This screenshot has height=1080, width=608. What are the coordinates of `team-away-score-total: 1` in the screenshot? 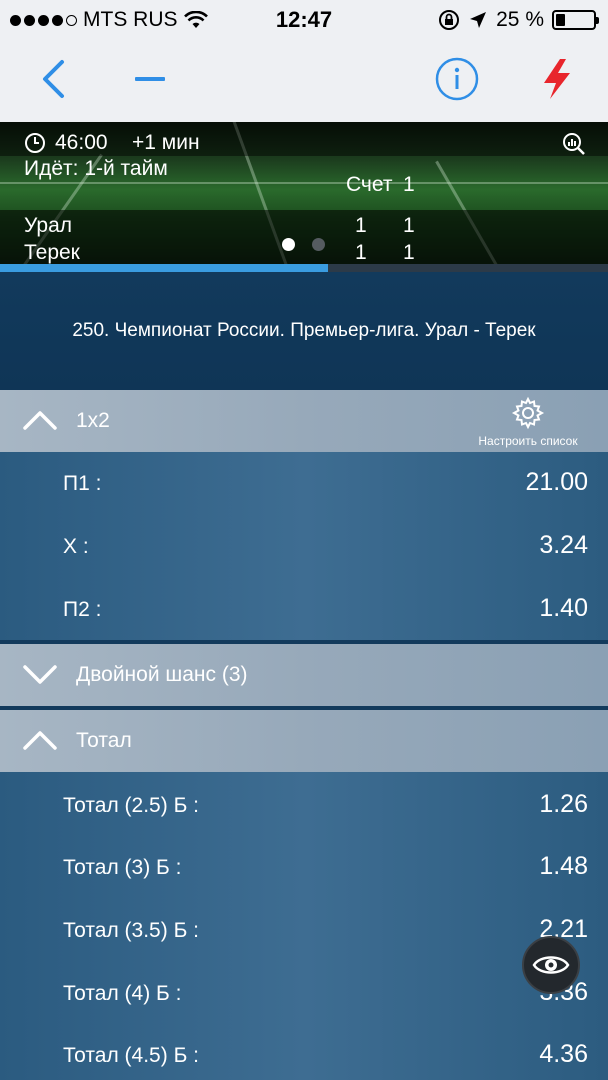 It's located at (361, 252).